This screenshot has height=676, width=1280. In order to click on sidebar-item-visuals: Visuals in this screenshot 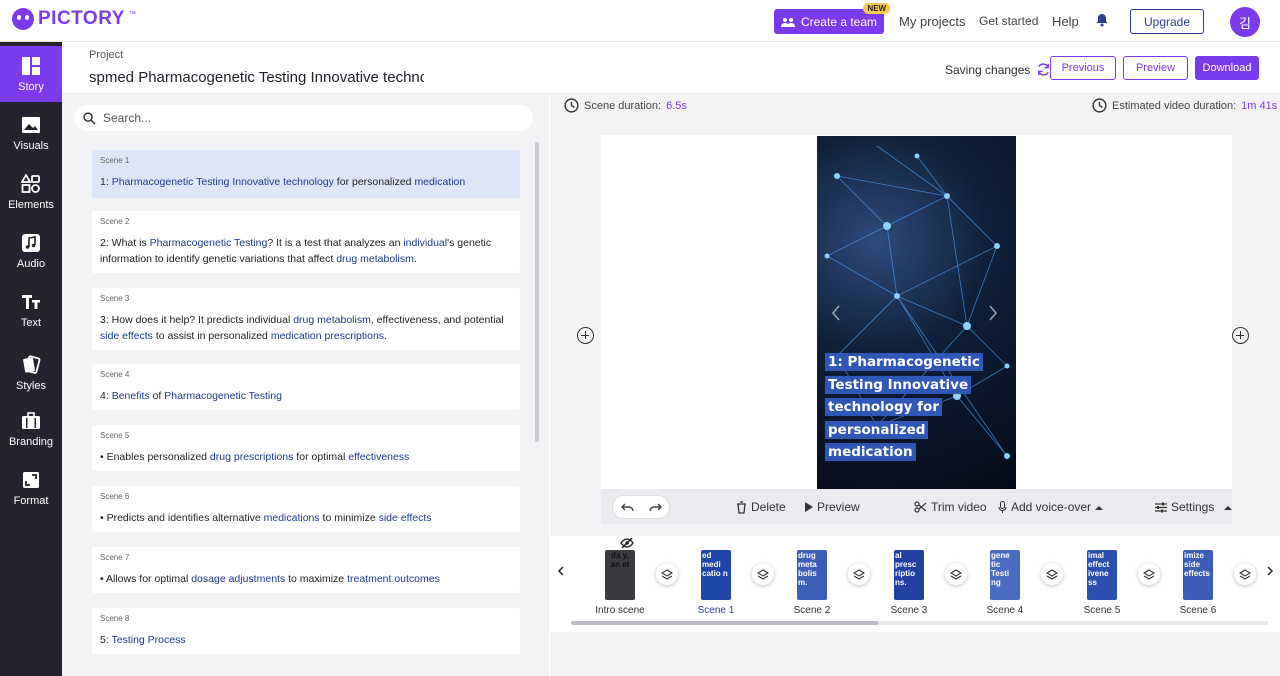, I will do `click(31, 133)`.